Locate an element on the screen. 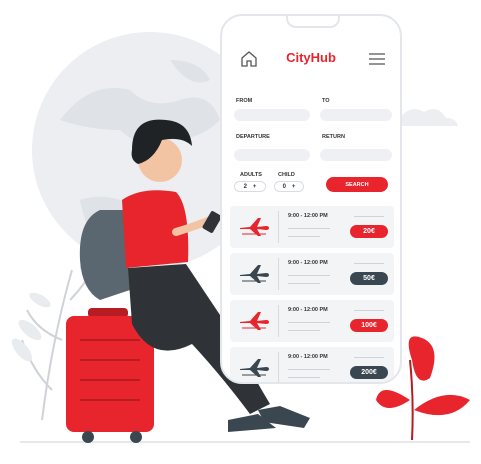  flight-card: 9:00 - 12:00 PM 20€ is located at coordinates (312, 227).